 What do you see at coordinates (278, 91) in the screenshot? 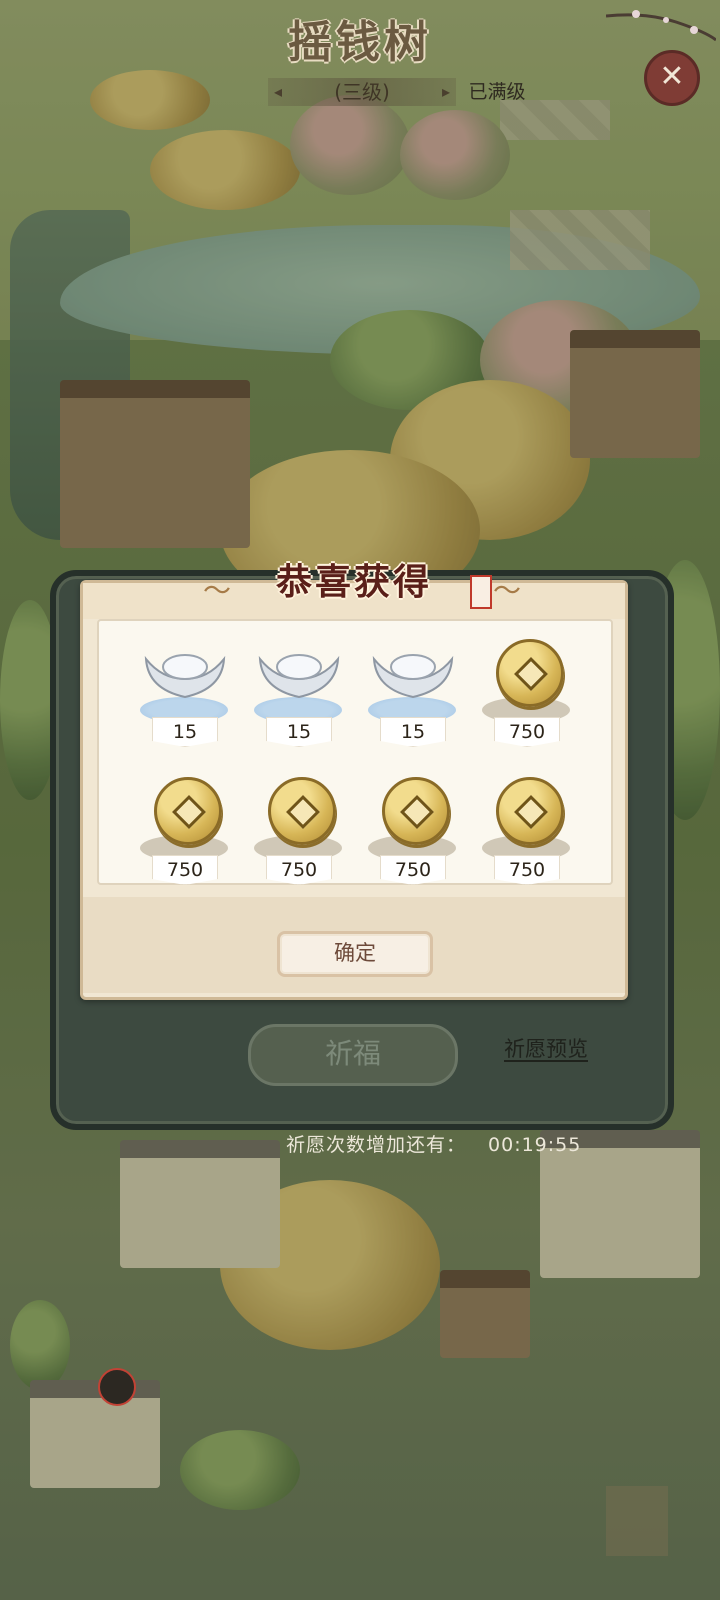
I see `left-arrow-icon: ◂` at bounding box center [278, 91].